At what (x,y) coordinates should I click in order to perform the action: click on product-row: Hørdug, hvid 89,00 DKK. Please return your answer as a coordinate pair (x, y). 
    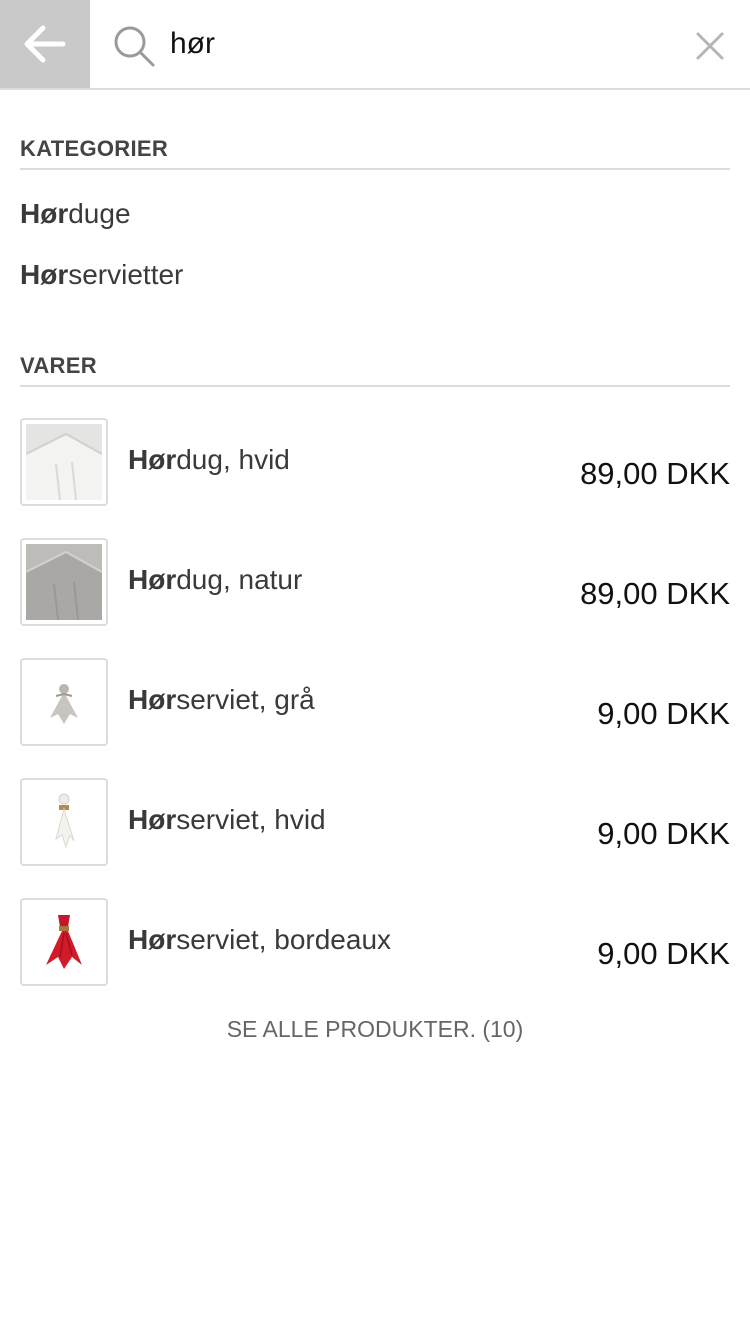
    Looking at the image, I should click on (375, 462).